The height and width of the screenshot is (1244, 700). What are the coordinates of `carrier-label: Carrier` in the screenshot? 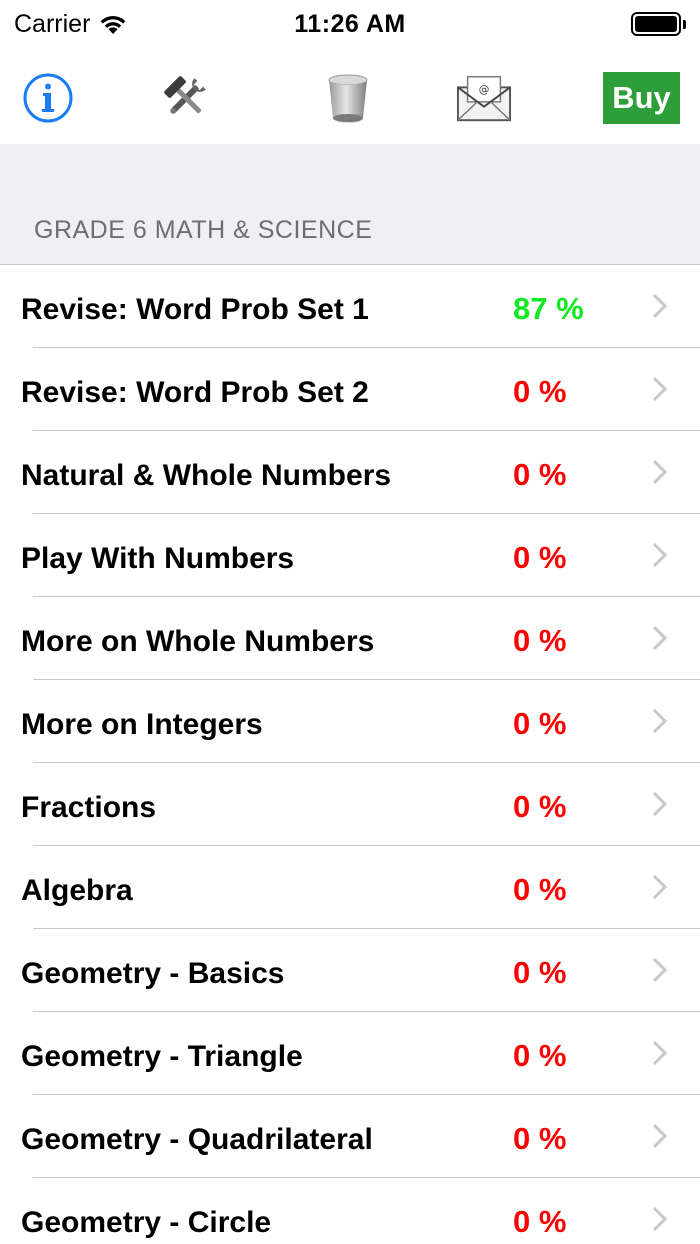 It's located at (52, 23).